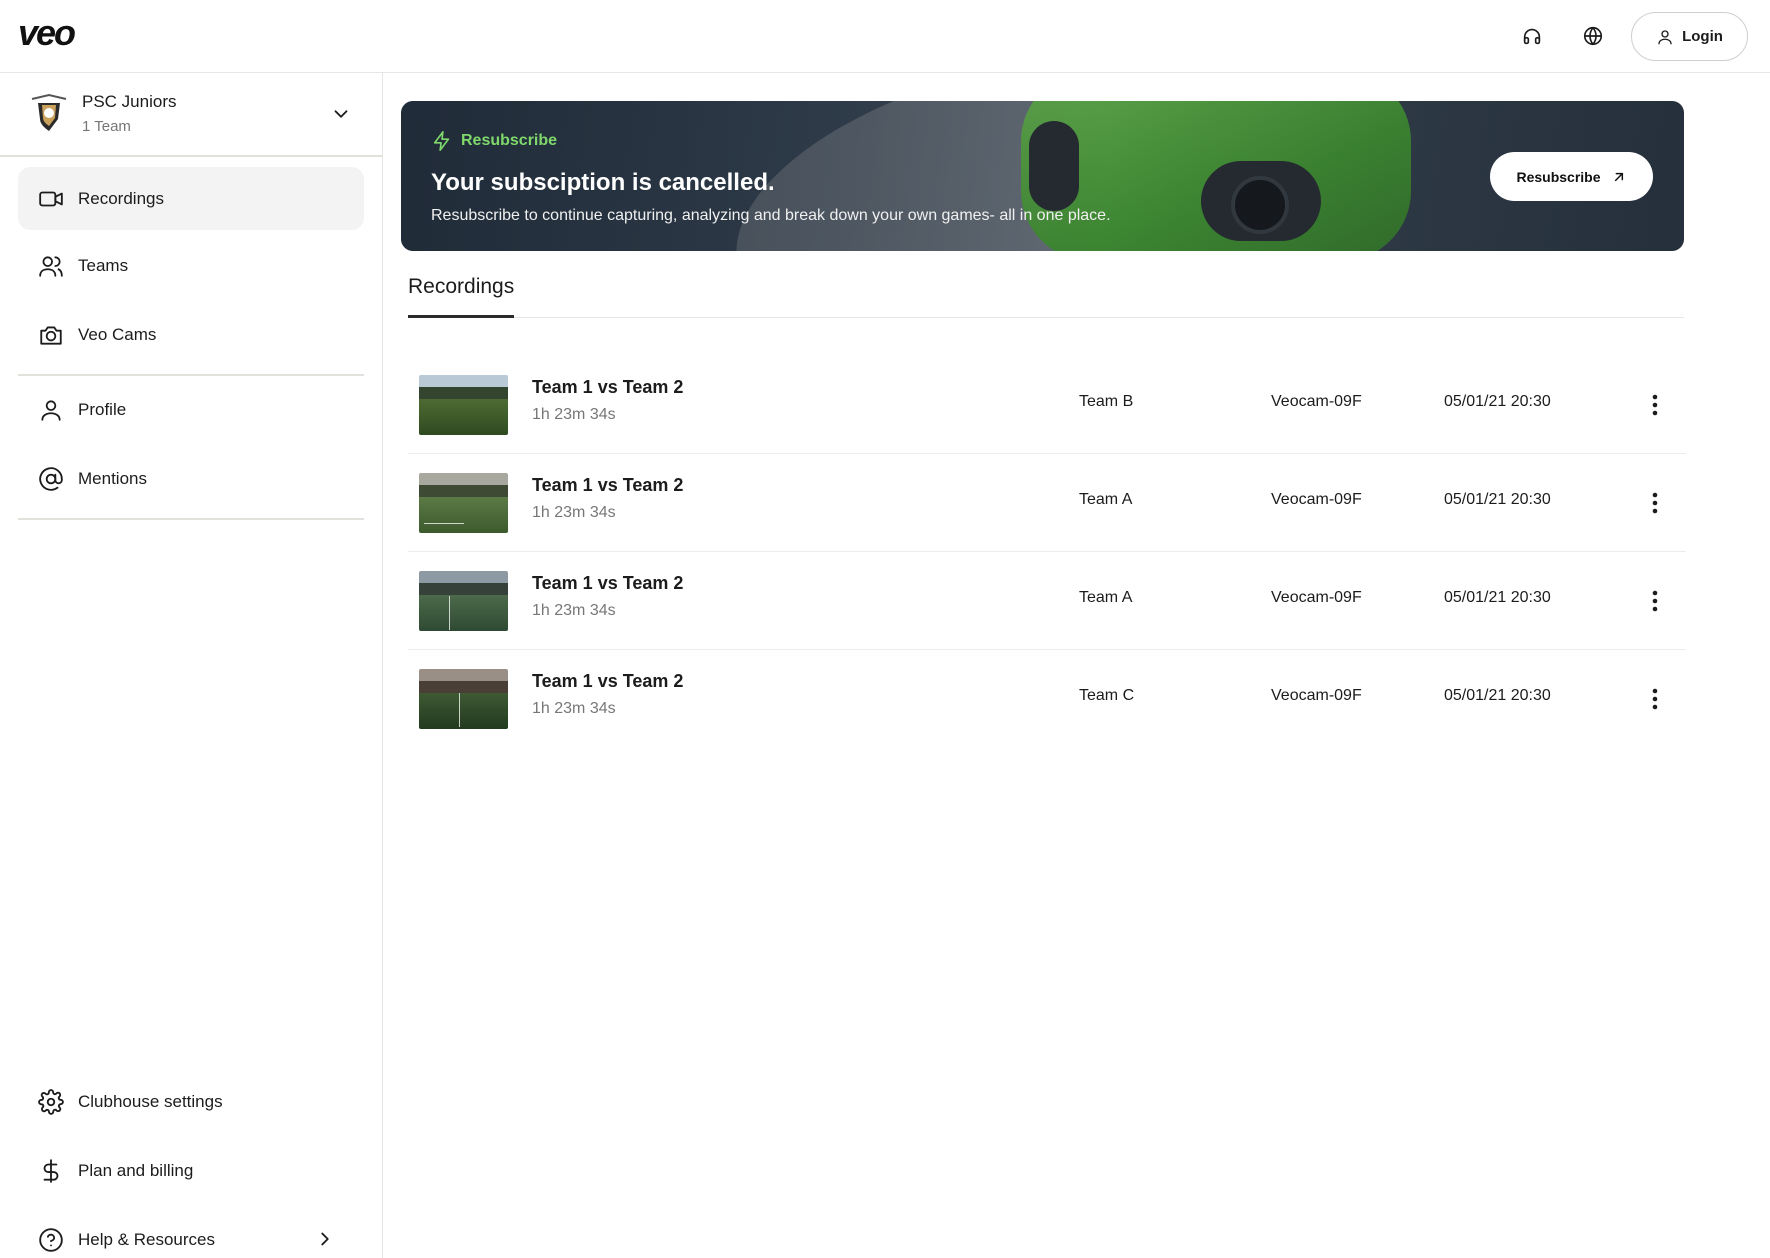 The width and height of the screenshot is (1770, 1258). What do you see at coordinates (461, 295) in the screenshot?
I see `tab-recordings: Recordings` at bounding box center [461, 295].